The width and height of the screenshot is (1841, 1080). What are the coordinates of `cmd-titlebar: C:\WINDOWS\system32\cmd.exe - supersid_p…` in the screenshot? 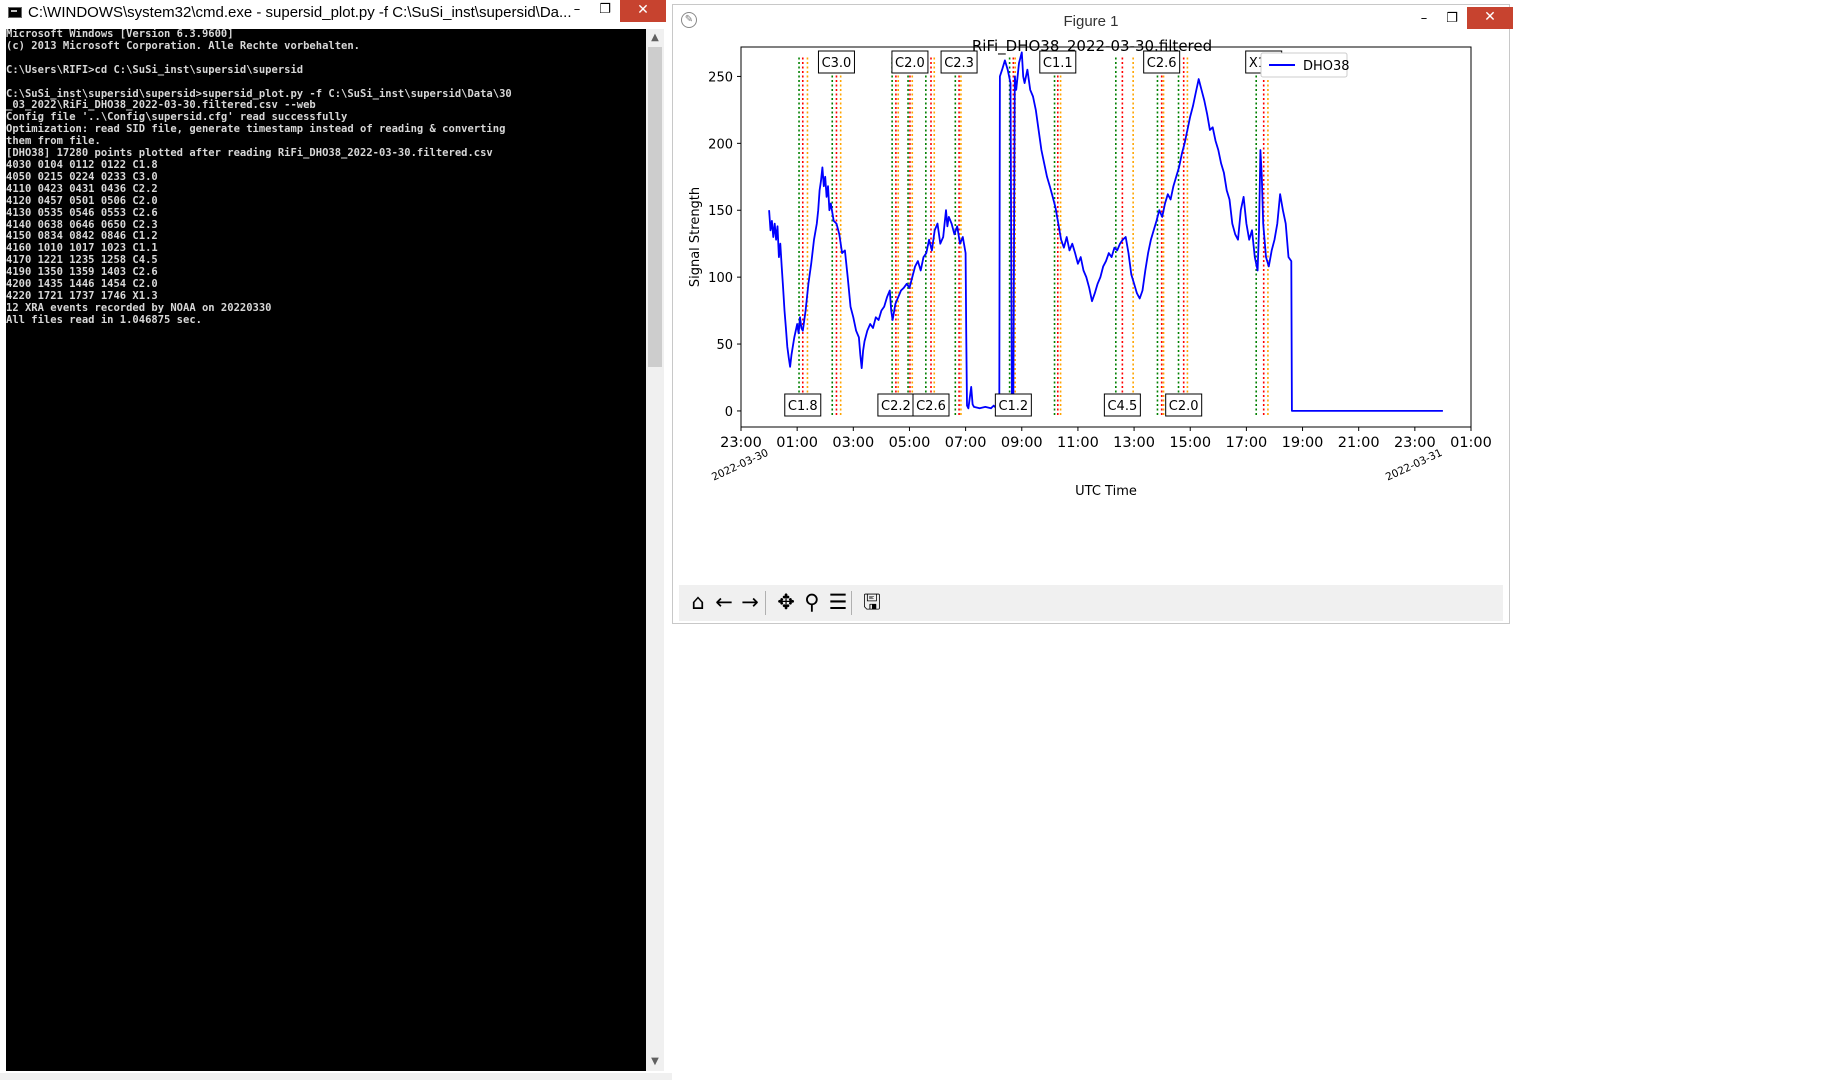 It's located at (336, 13).